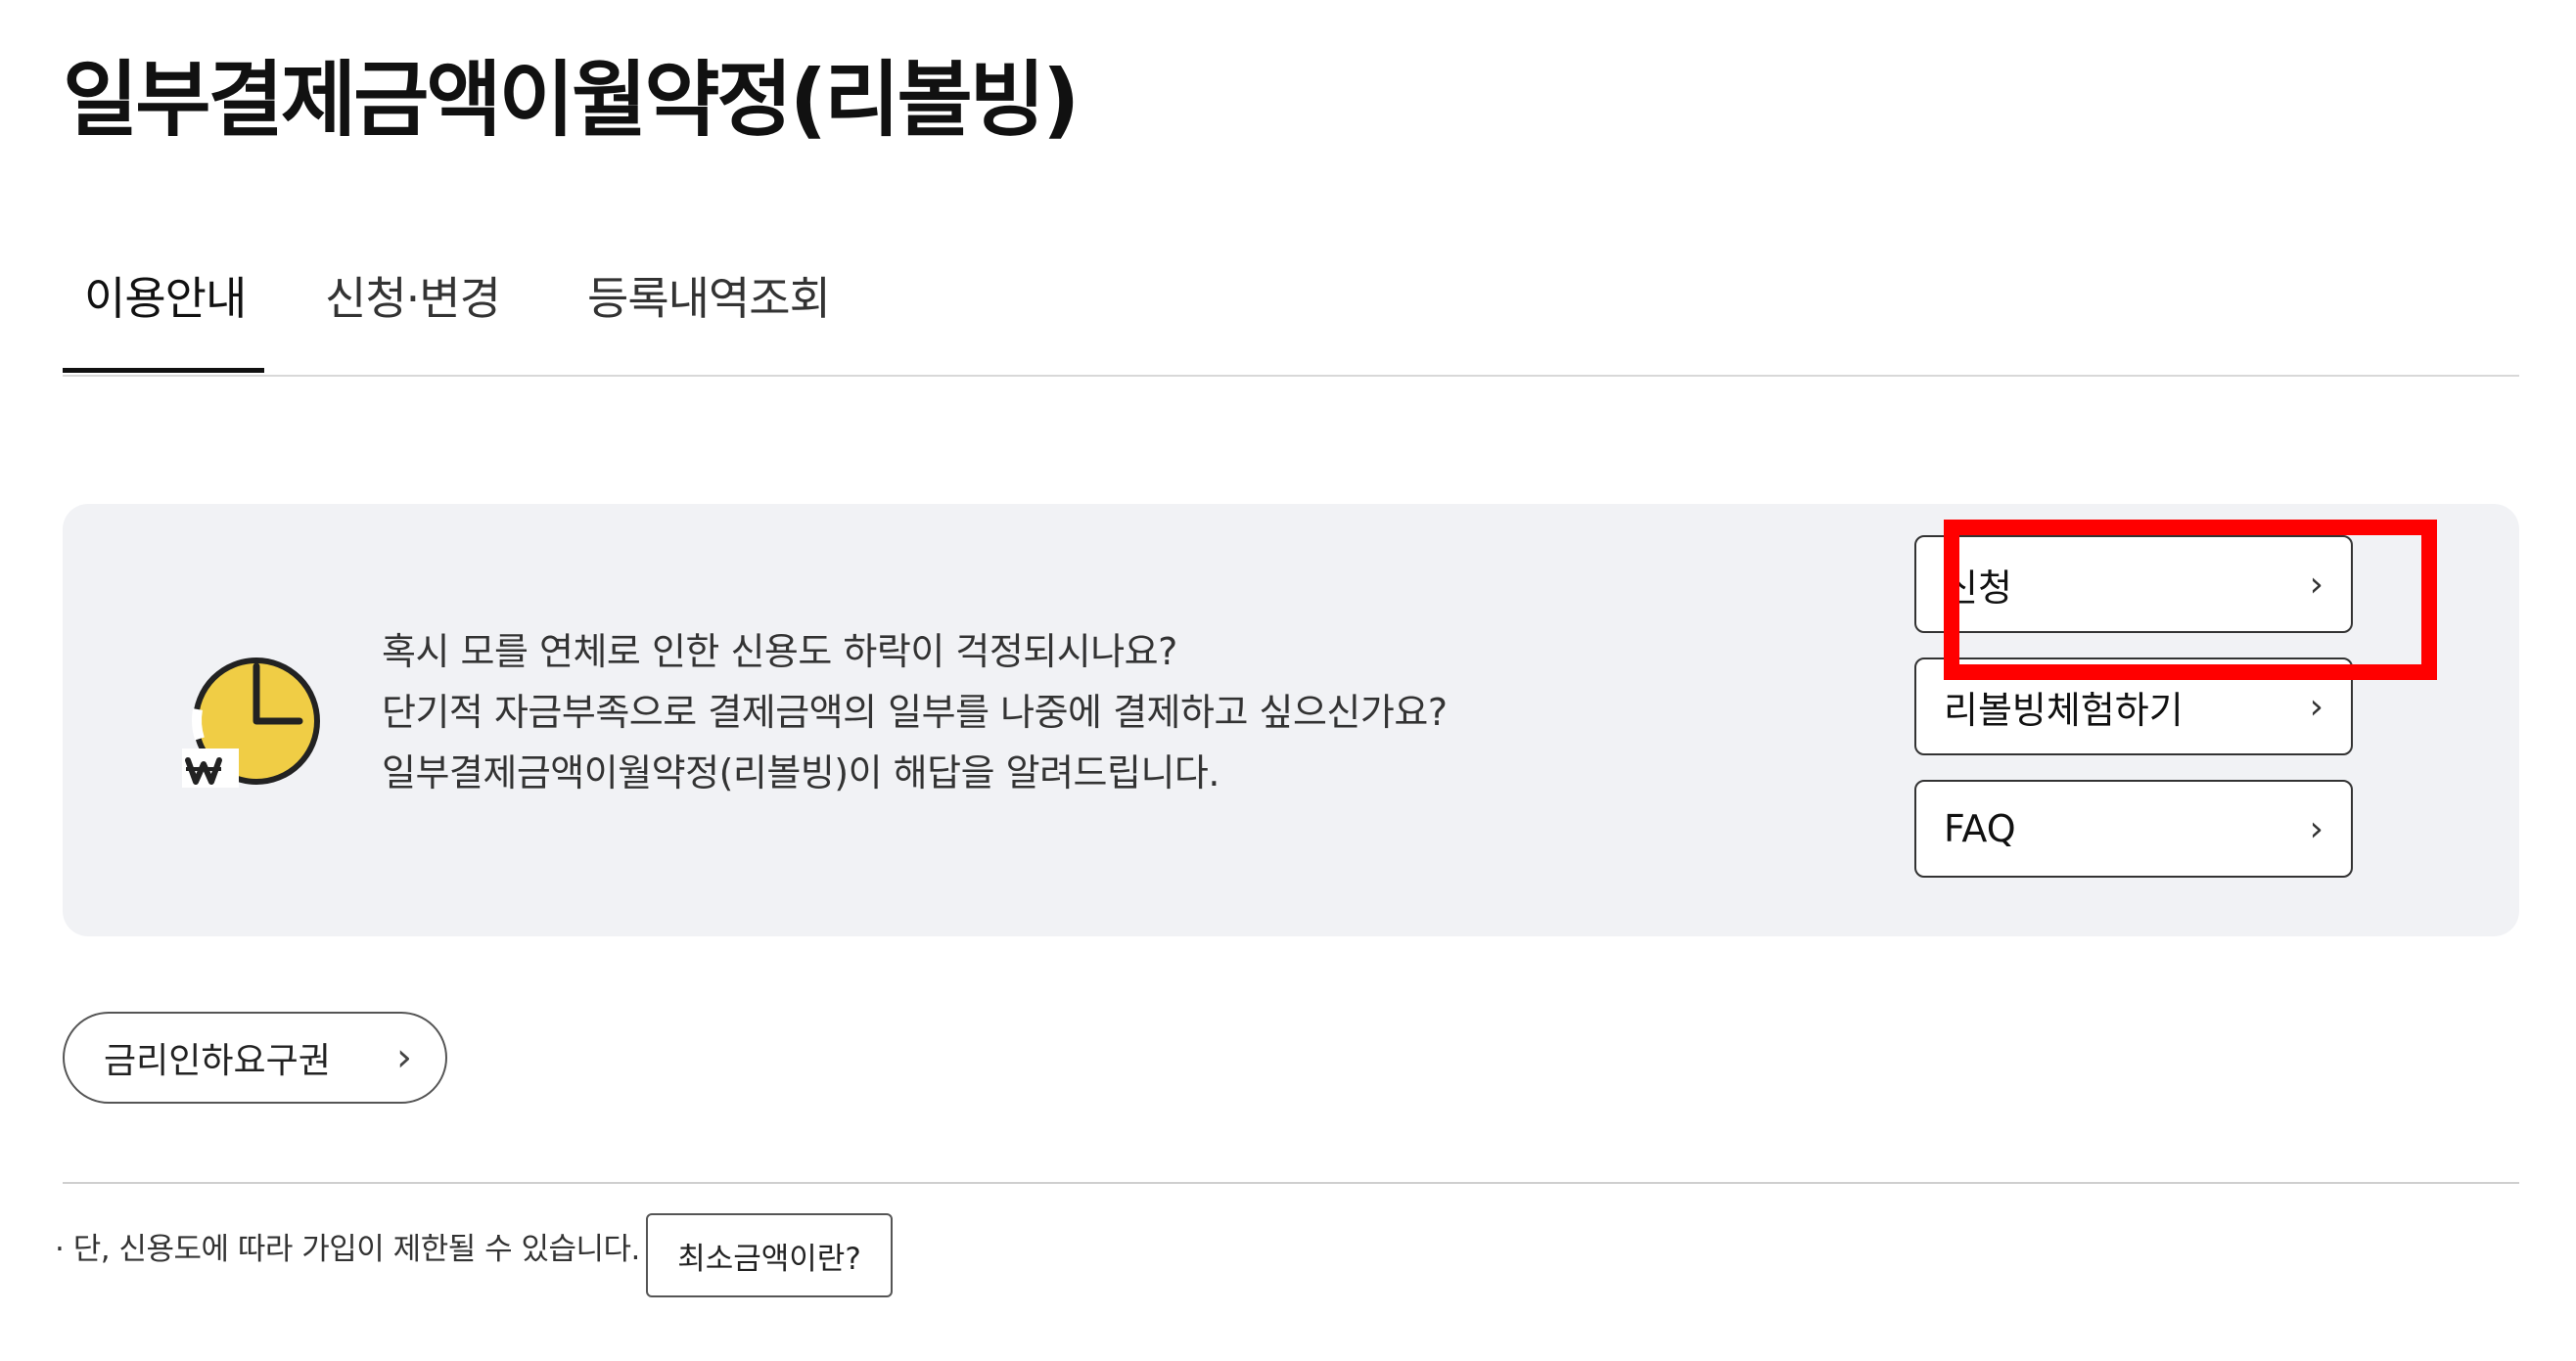  Describe the element at coordinates (1980, 828) in the screenshot. I see `faq-button-label: FAQ` at that location.